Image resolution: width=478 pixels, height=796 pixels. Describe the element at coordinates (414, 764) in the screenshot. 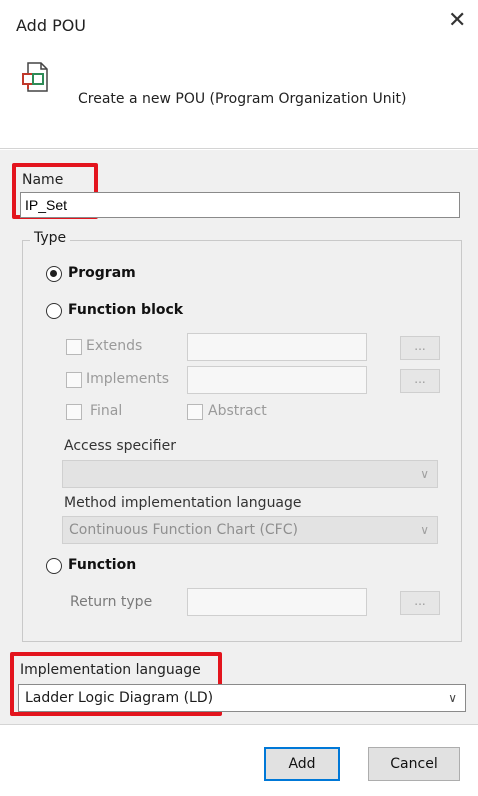

I see `cancel-button: Cancel` at that location.